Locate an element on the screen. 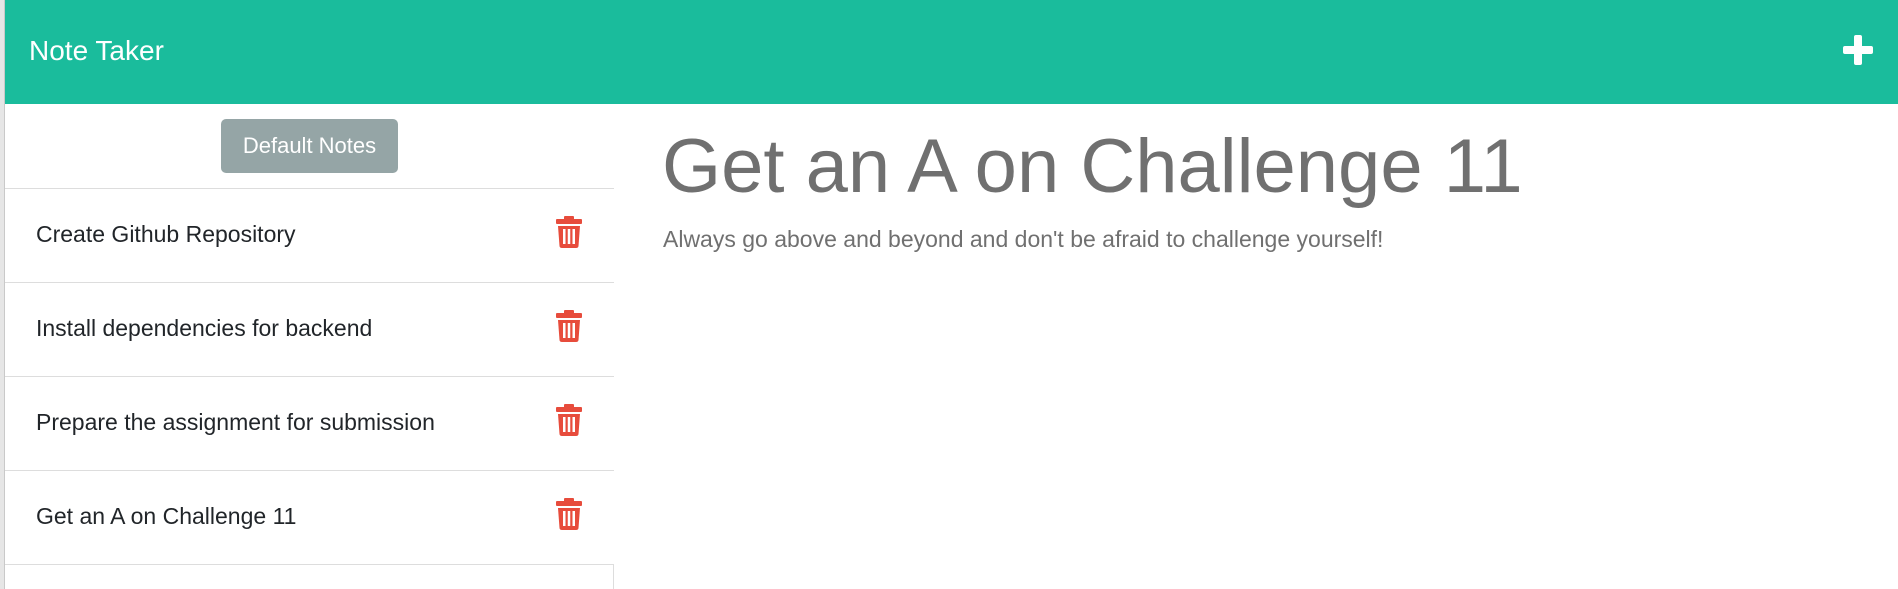 The width and height of the screenshot is (1898, 589). note-title-input: Get an A on Challenge 11 is located at coordinates (1092, 170).